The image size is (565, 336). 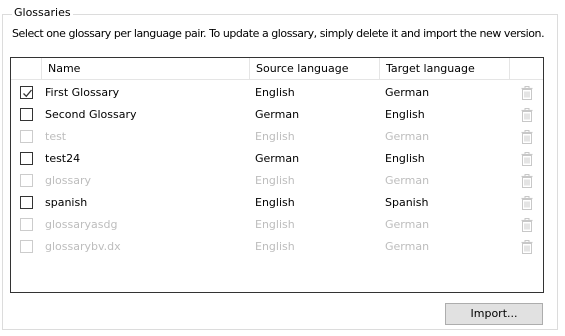 I want to click on cell-name: glossarybv.dx, so click(x=83, y=246).